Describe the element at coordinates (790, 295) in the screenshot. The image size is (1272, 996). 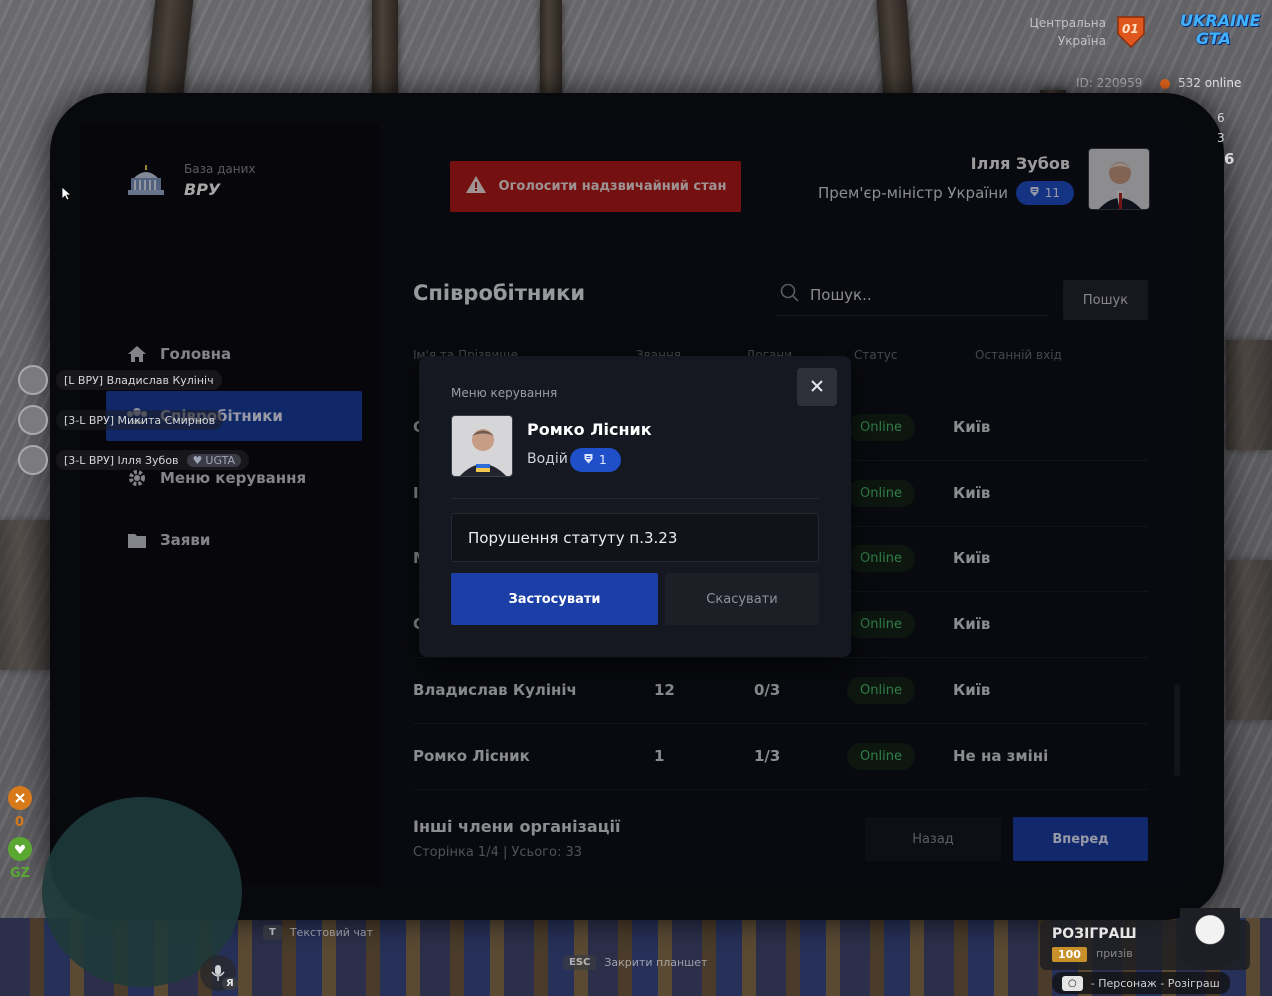
I see `search-icon` at that location.